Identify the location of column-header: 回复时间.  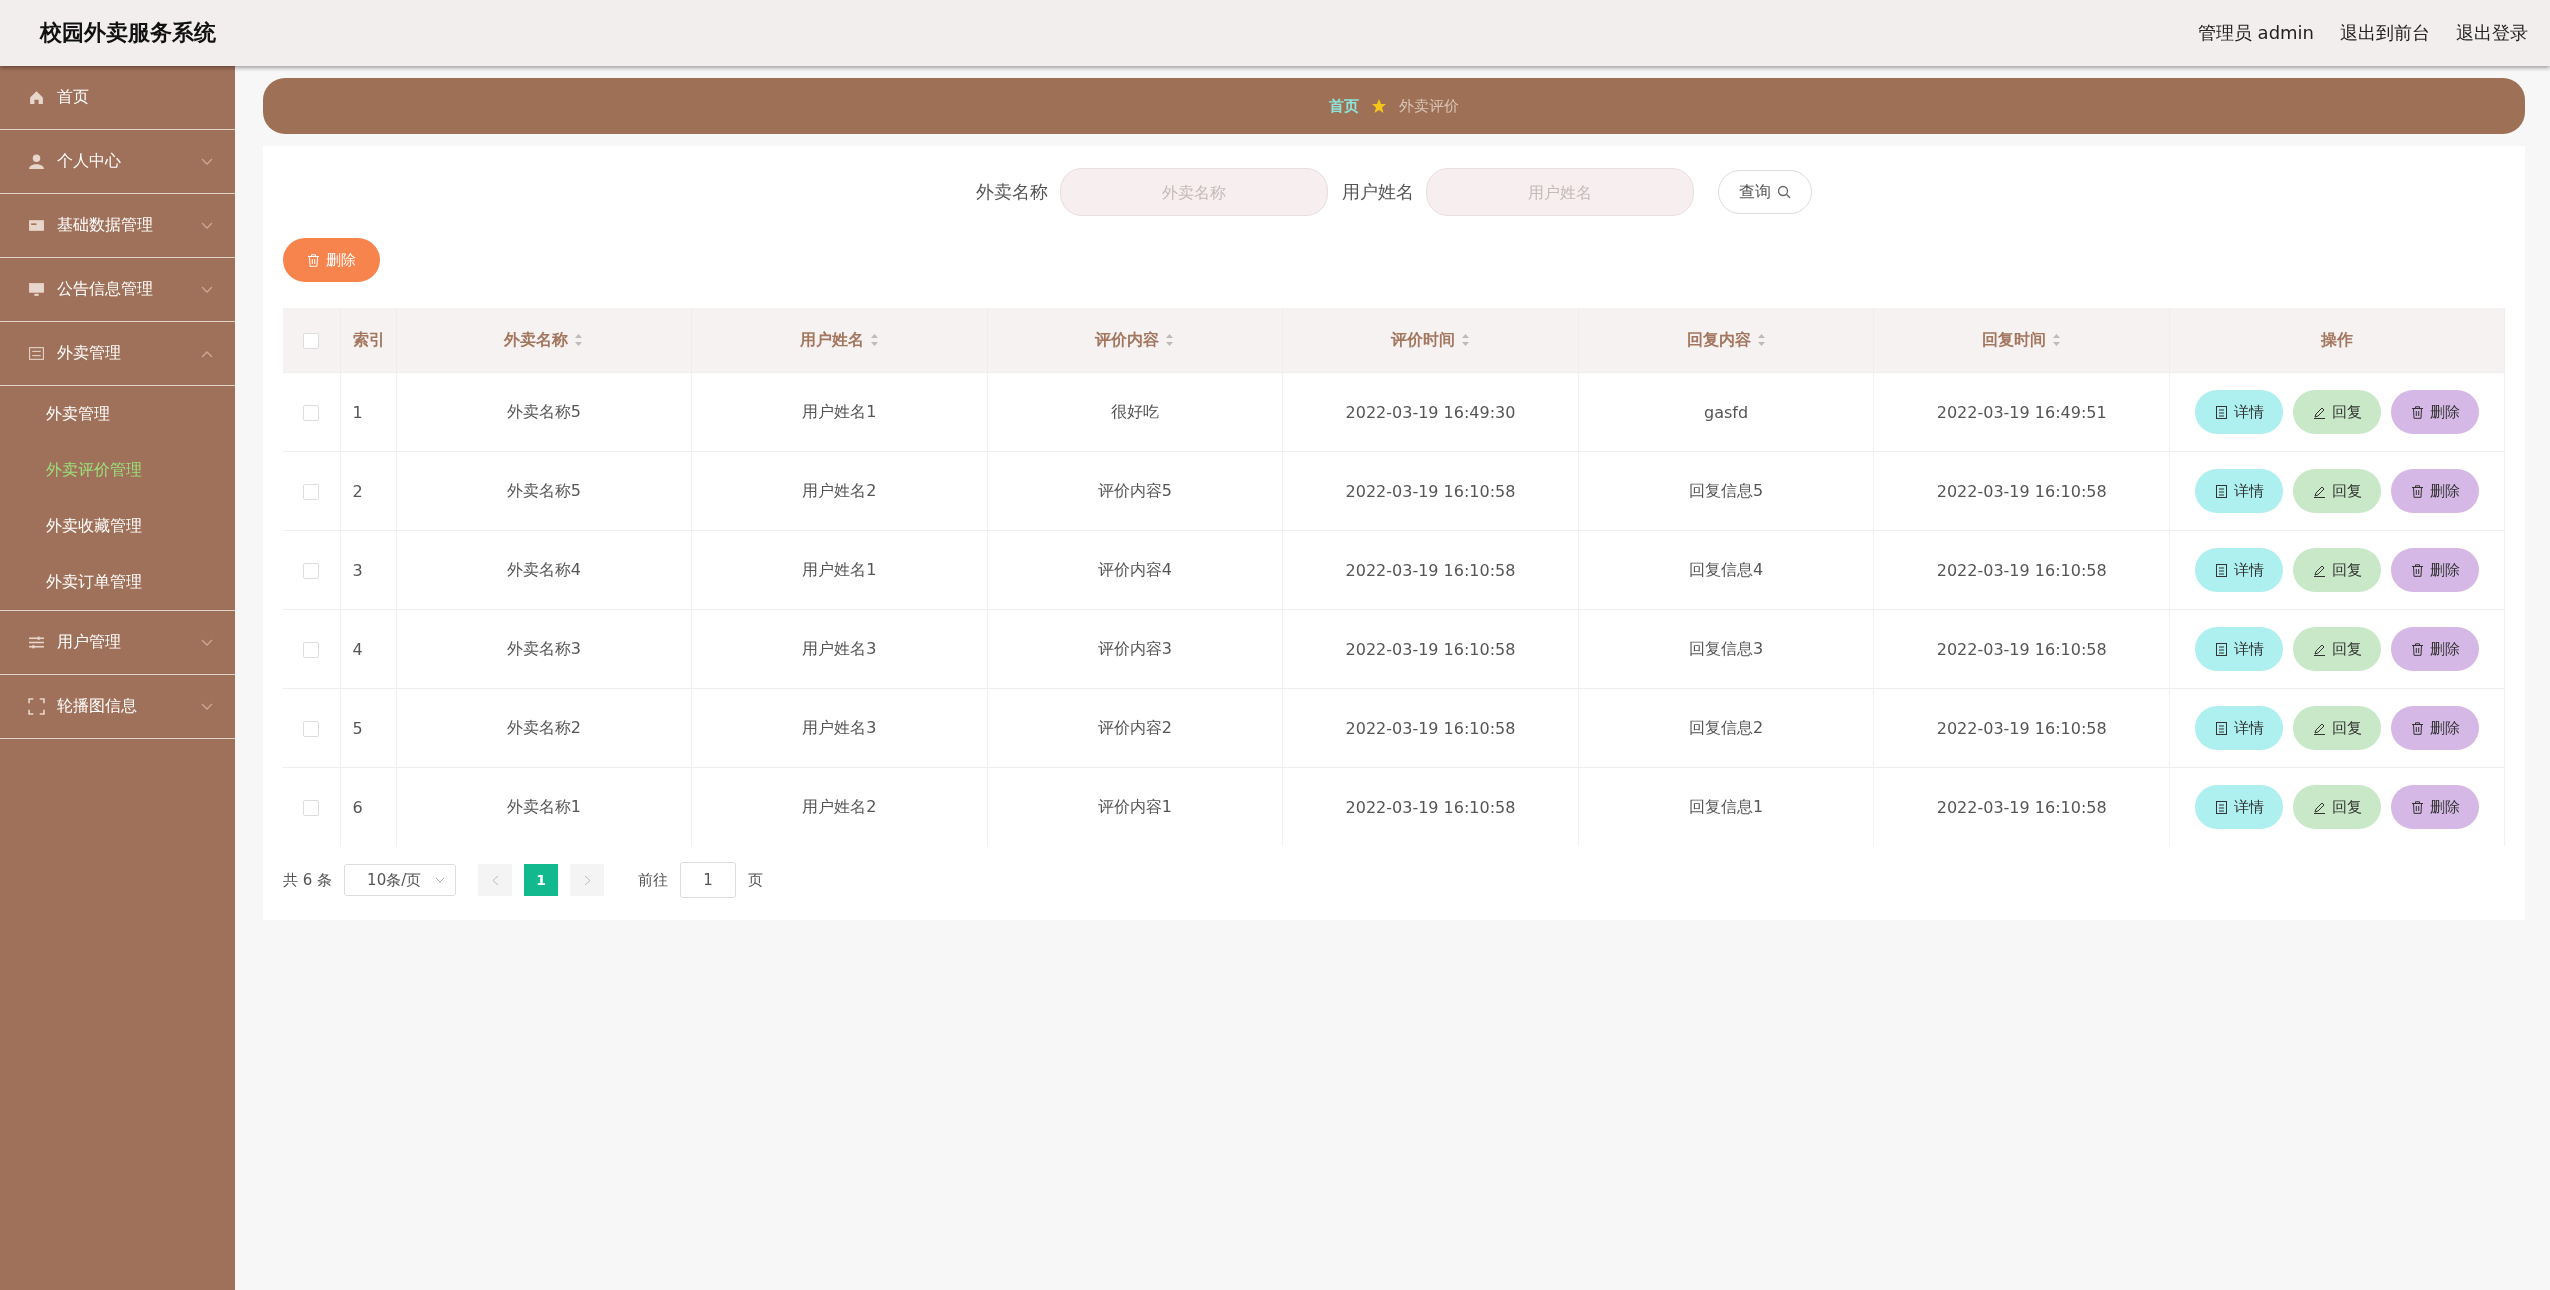
(2014, 340).